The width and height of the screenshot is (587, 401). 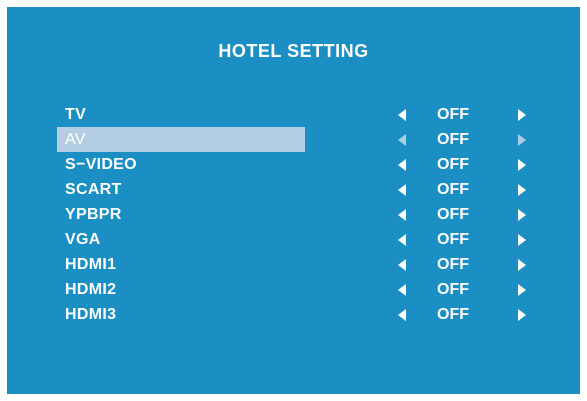 I want to click on menu-item-label: SCART, so click(x=93, y=189).